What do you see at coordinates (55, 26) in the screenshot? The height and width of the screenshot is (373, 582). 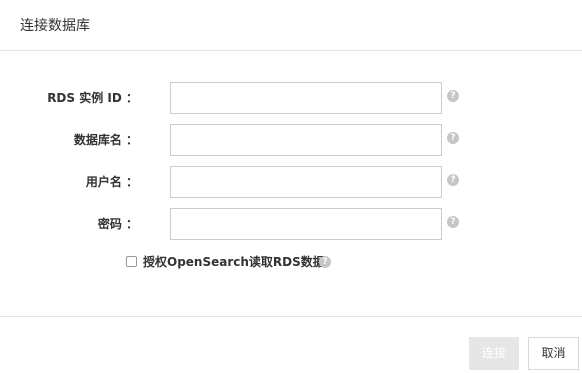 I see `dialog-title: 连接数据库` at bounding box center [55, 26].